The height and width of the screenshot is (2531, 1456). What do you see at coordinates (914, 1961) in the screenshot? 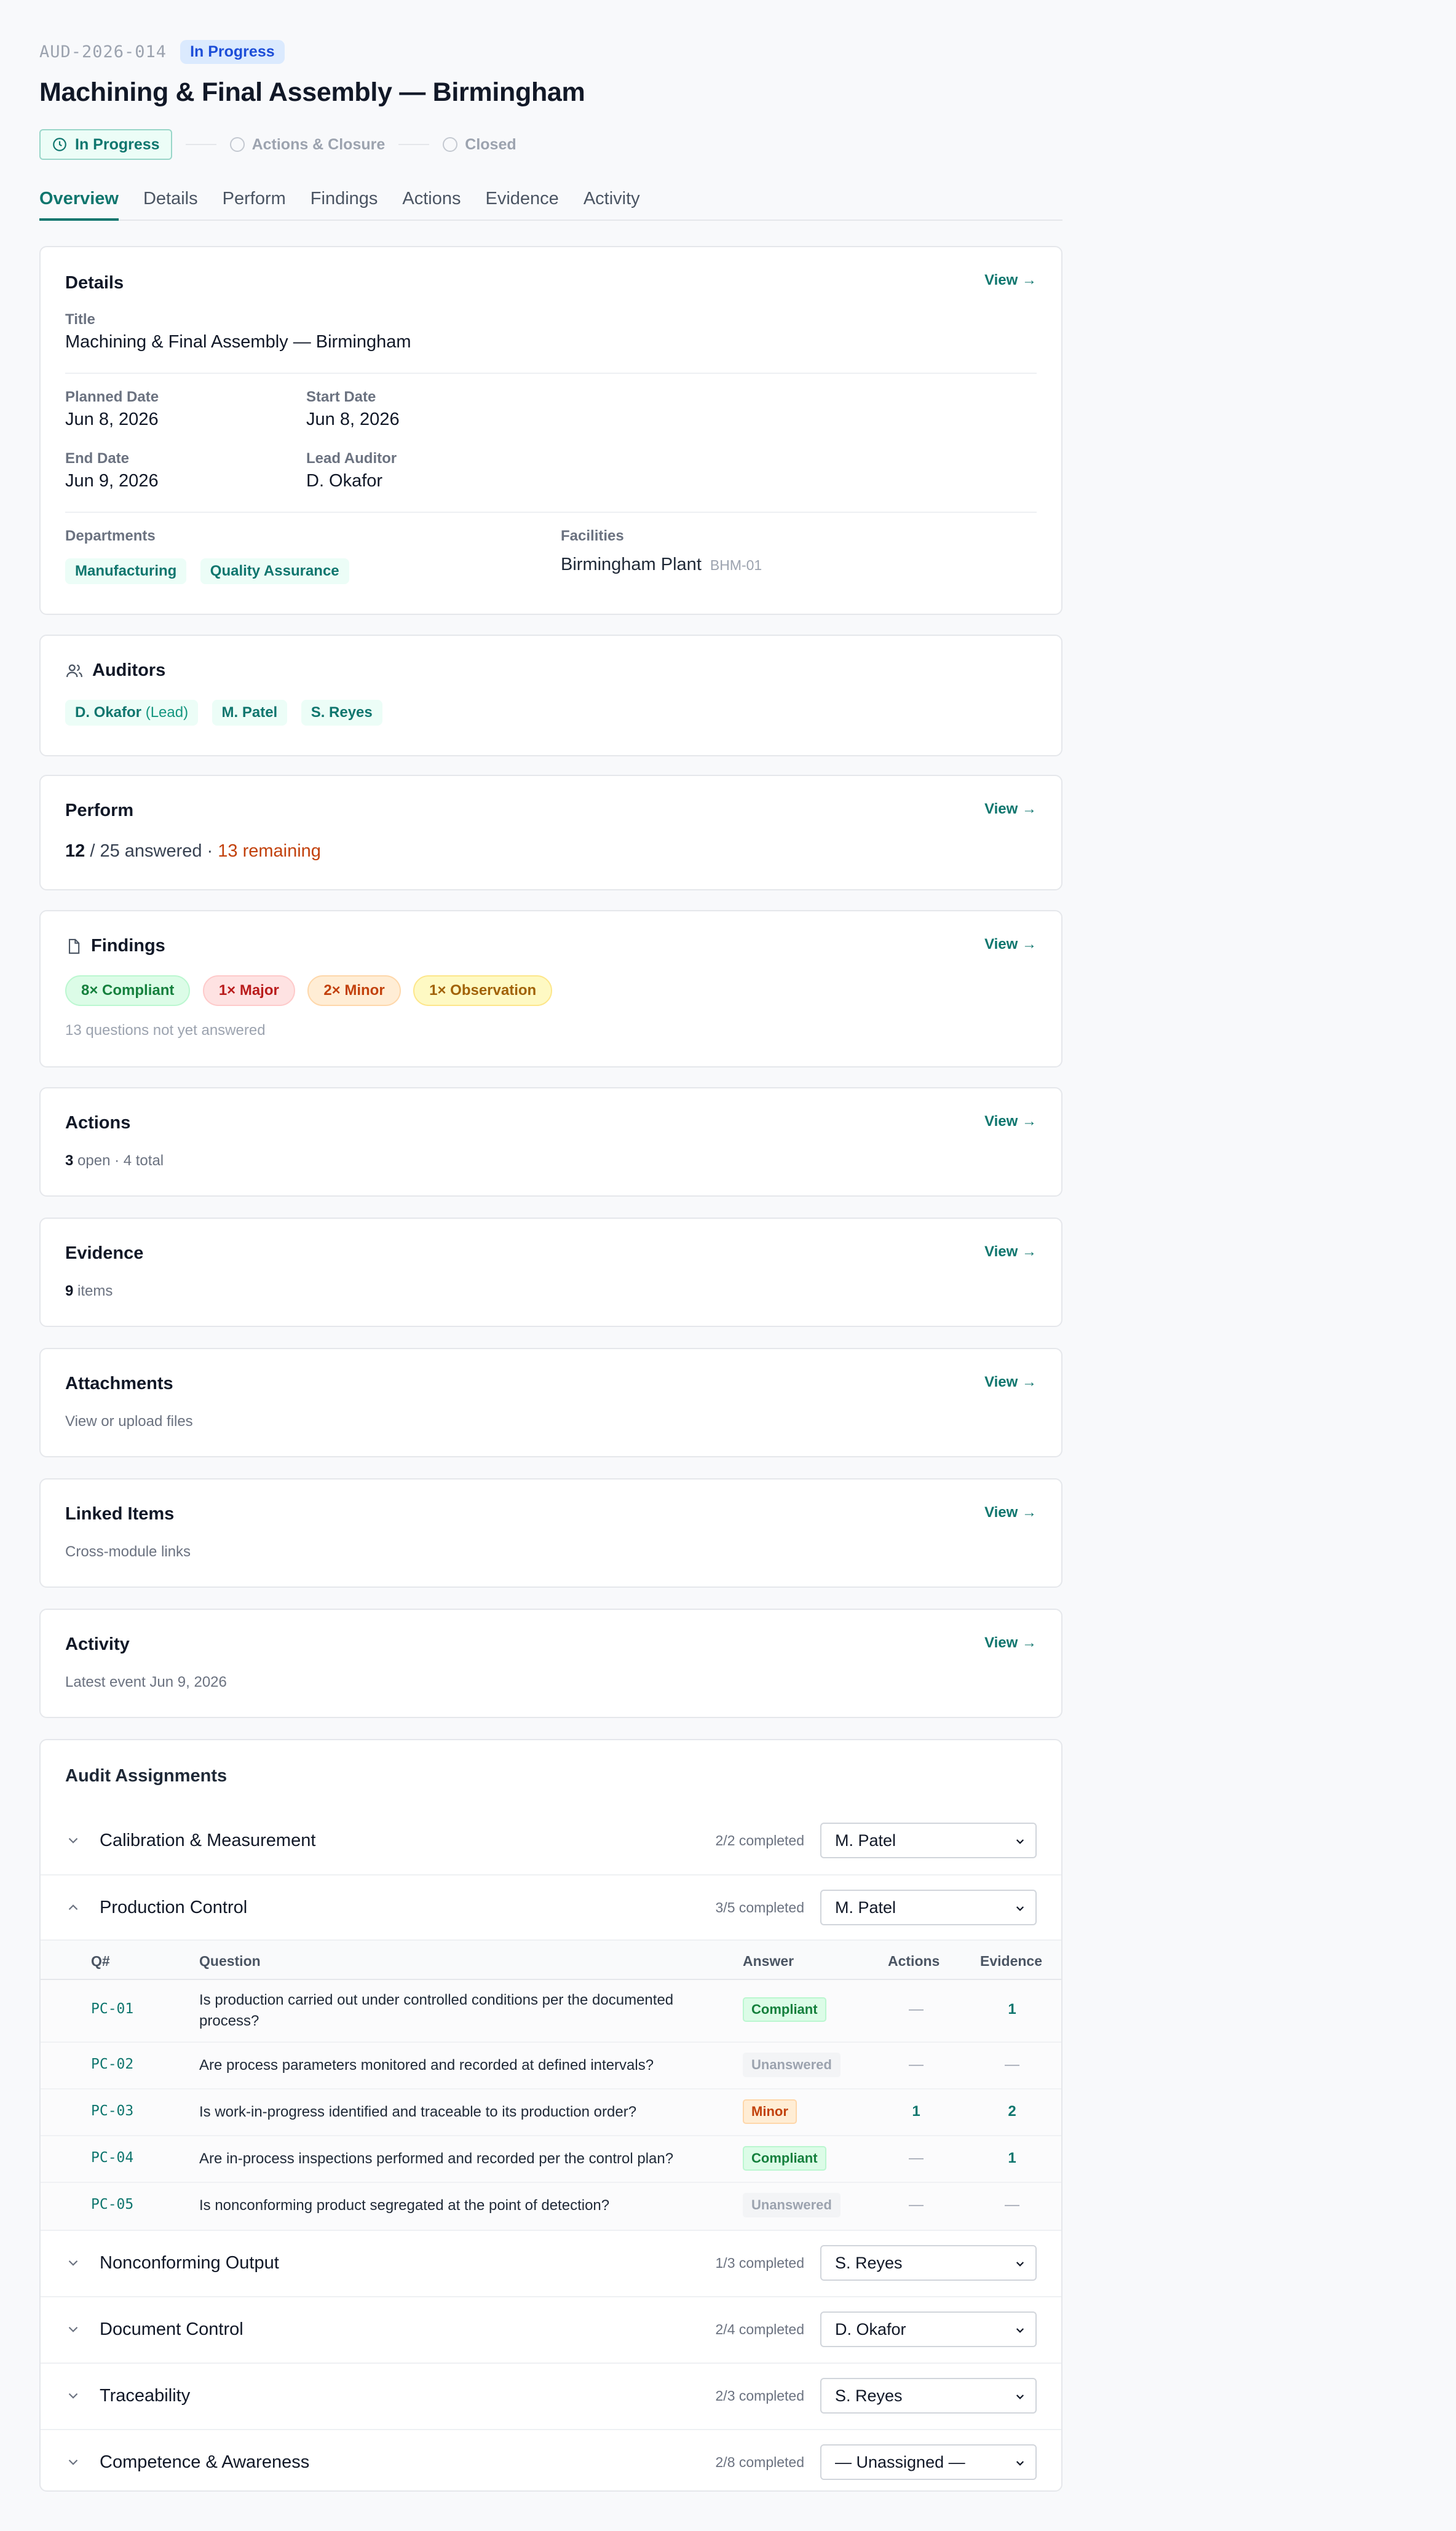
I see `col-actions: Actions` at bounding box center [914, 1961].